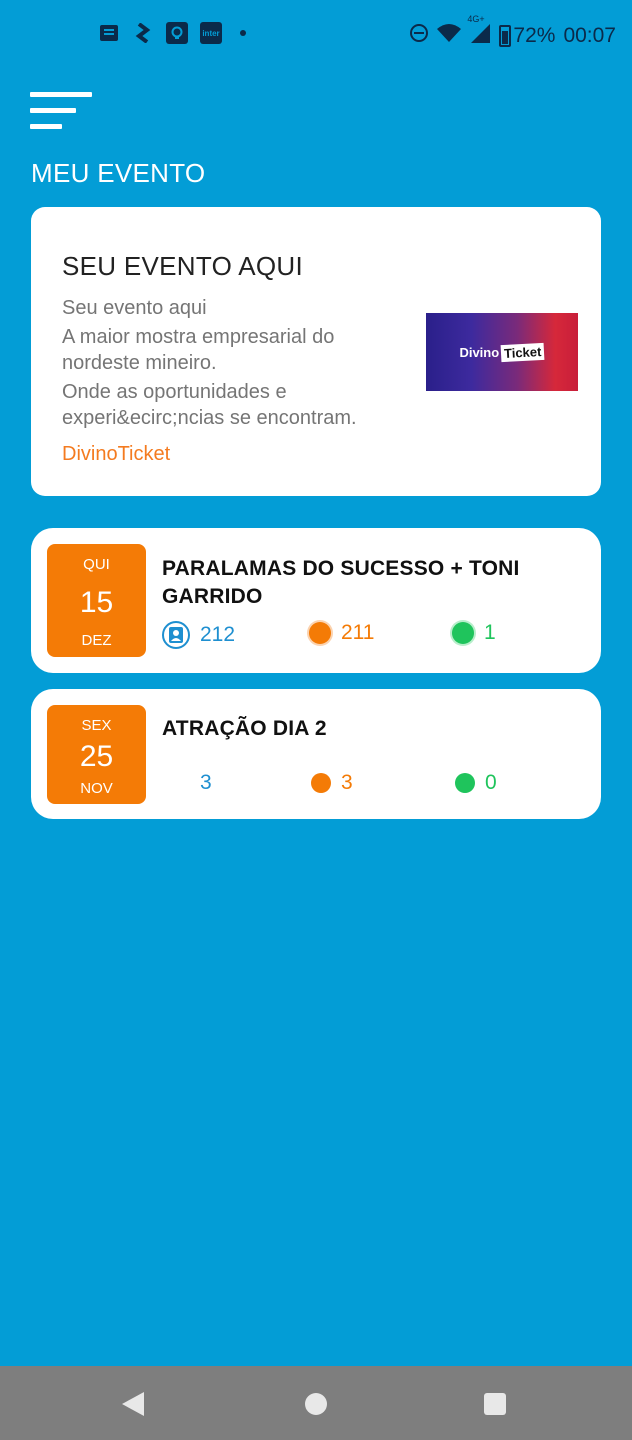 The image size is (632, 1440). Describe the element at coordinates (133, 1404) in the screenshot. I see `back-icon` at that location.